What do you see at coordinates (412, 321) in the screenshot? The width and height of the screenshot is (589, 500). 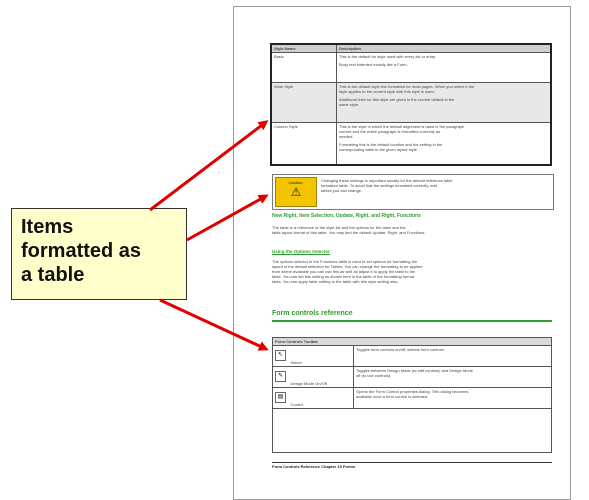 I see `heading-rule` at bounding box center [412, 321].